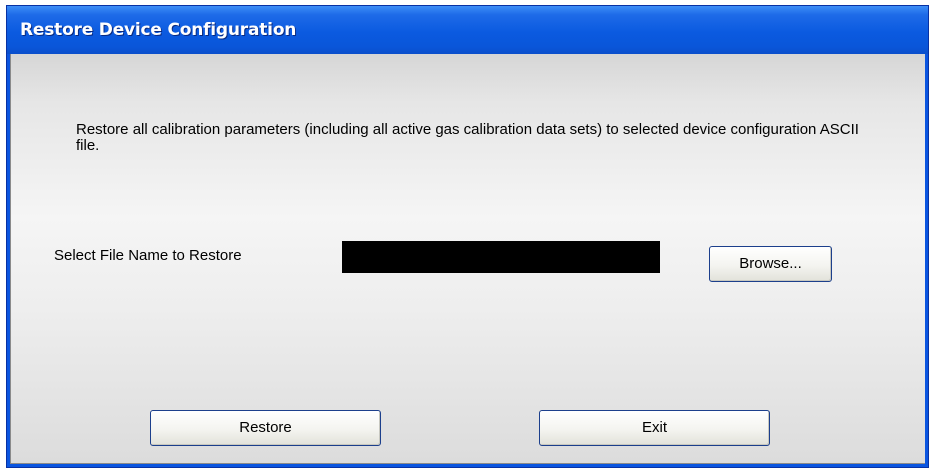 The height and width of the screenshot is (473, 937). What do you see at coordinates (467, 30) in the screenshot?
I see `title-bar: Restore Device Configuration` at bounding box center [467, 30].